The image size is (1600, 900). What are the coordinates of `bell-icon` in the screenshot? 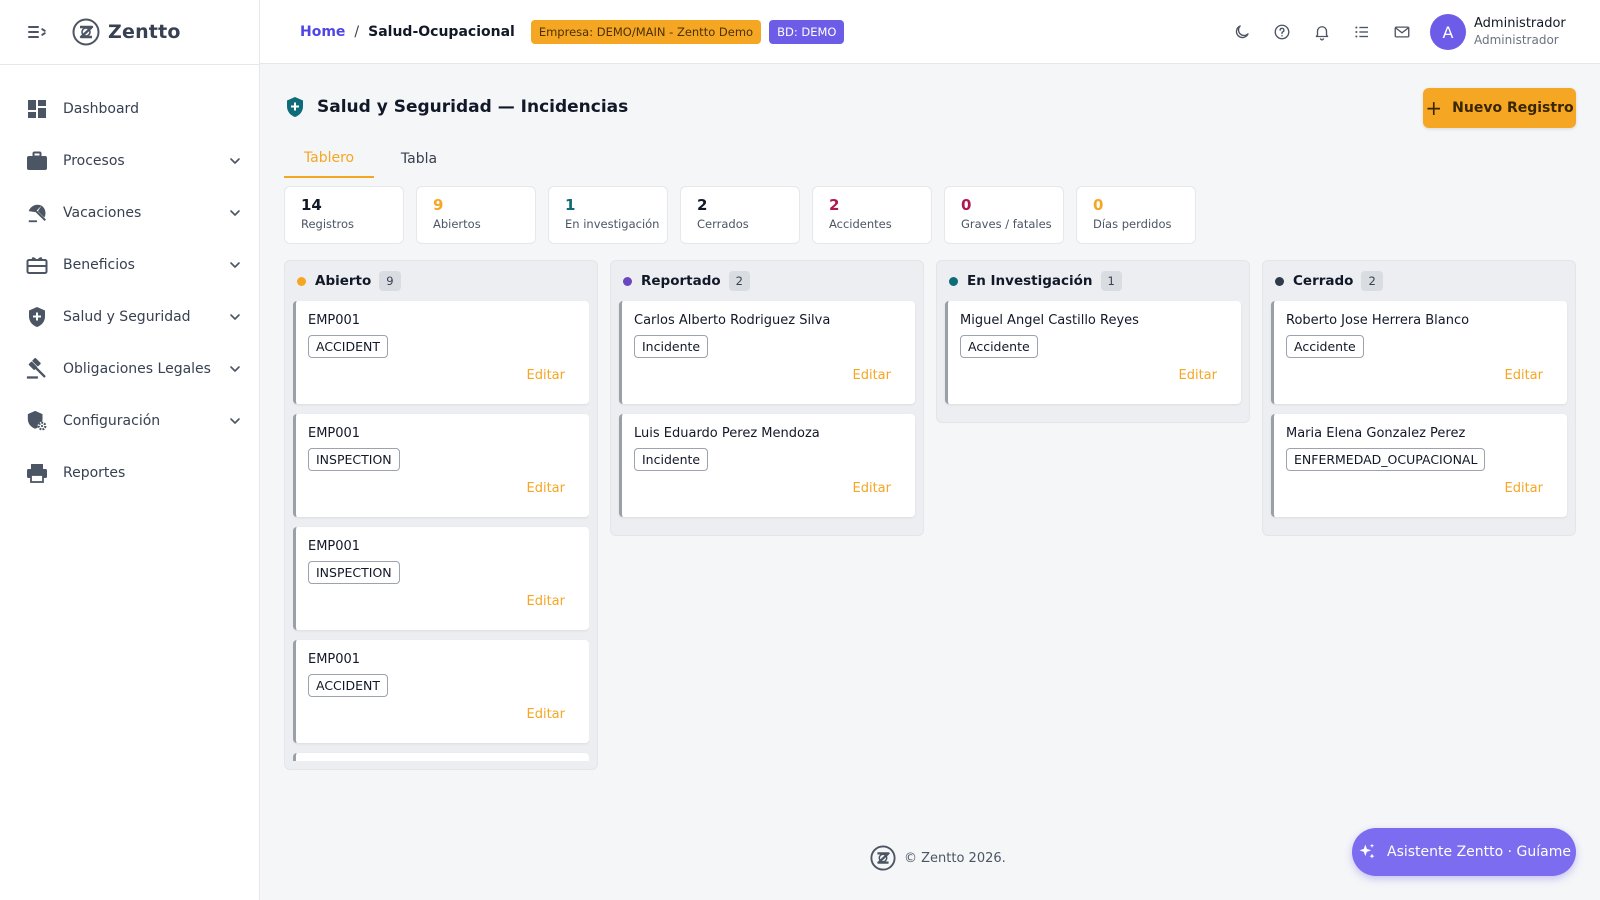 It's located at (1322, 32).